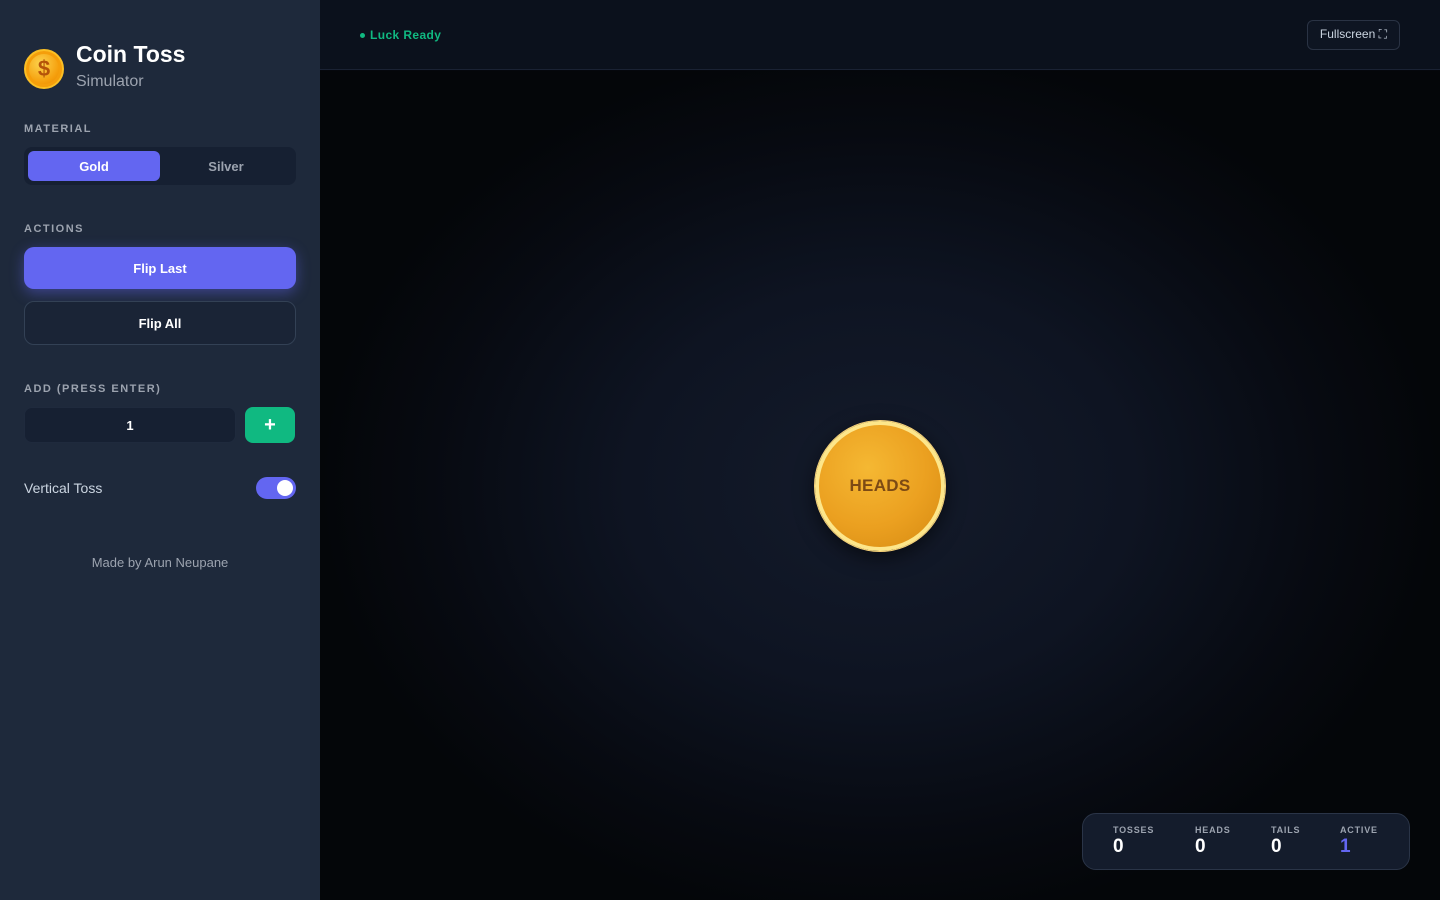 This screenshot has width=1440, height=900. Describe the element at coordinates (1134, 830) in the screenshot. I see `stat-tosses-label: TOSSES` at that location.